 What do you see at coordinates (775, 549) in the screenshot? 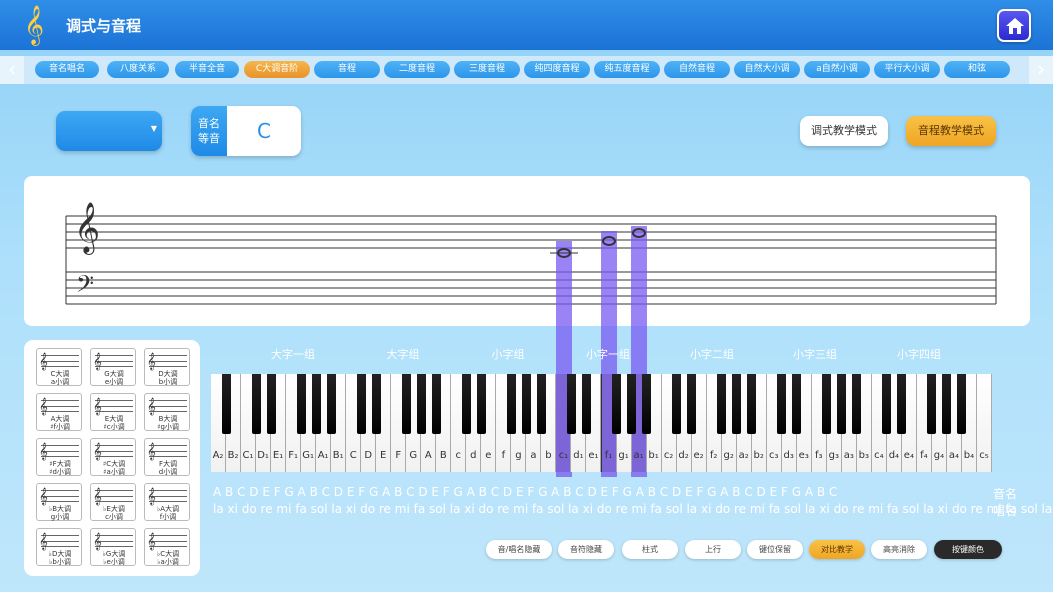
I see `control-button-4: 键位保留` at bounding box center [775, 549].